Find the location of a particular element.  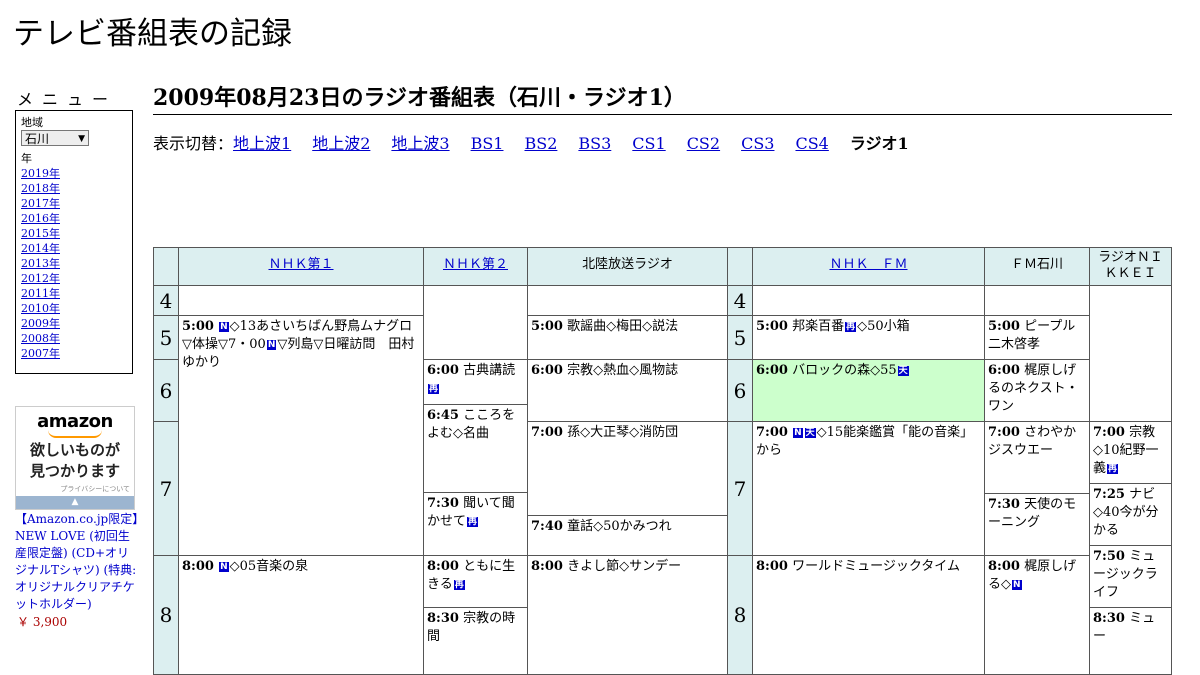

tab-terrestrial-1: 地上波1 is located at coordinates (262, 143).